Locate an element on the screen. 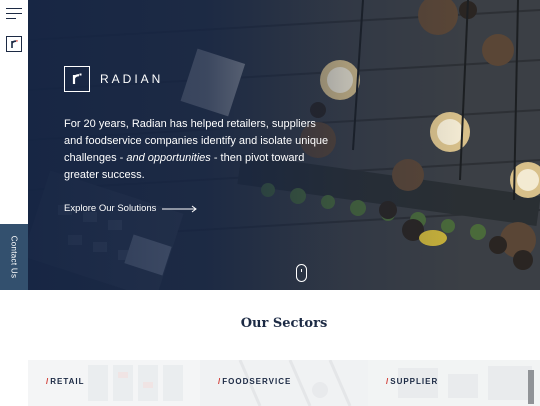 The width and height of the screenshot is (540, 406). hero-text-emphasis: and opportunities is located at coordinates (168, 158).